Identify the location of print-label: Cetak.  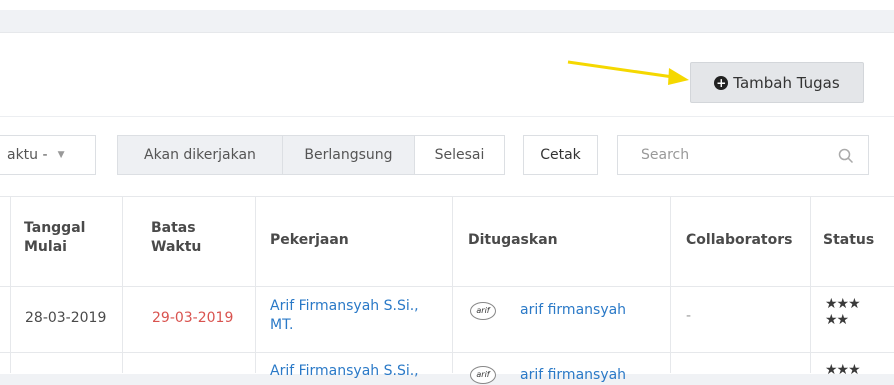
(560, 155).